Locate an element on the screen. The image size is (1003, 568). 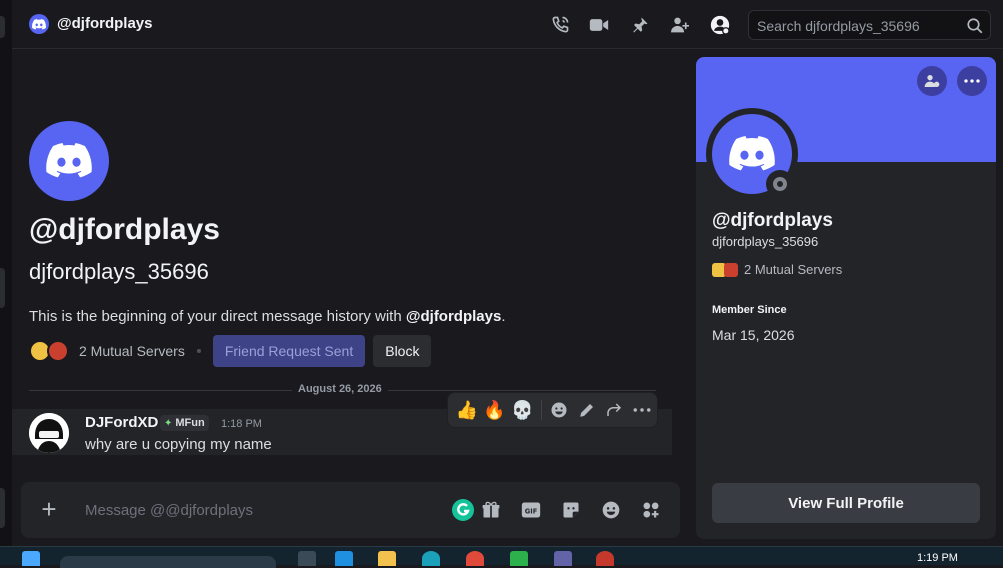
tag-icon: ✦ is located at coordinates (168, 423).